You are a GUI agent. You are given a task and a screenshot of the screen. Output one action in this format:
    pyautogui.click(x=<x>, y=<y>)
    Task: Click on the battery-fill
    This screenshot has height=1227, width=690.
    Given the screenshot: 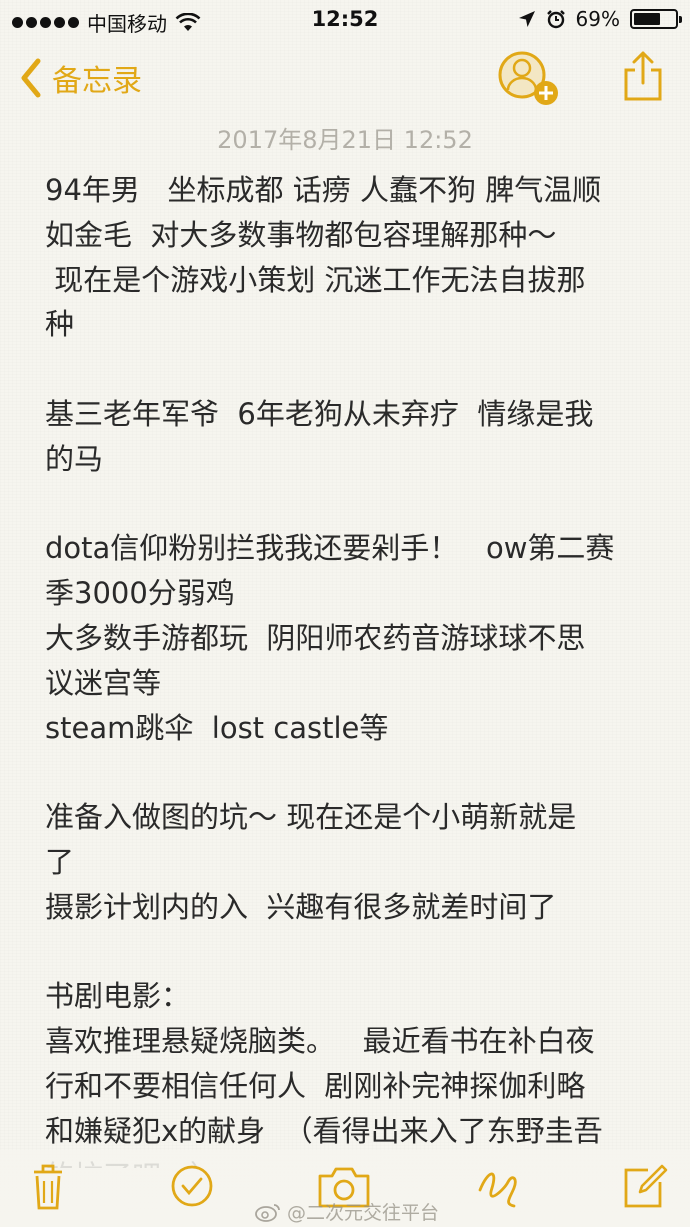 What is the action you would take?
    pyautogui.click(x=647, y=19)
    